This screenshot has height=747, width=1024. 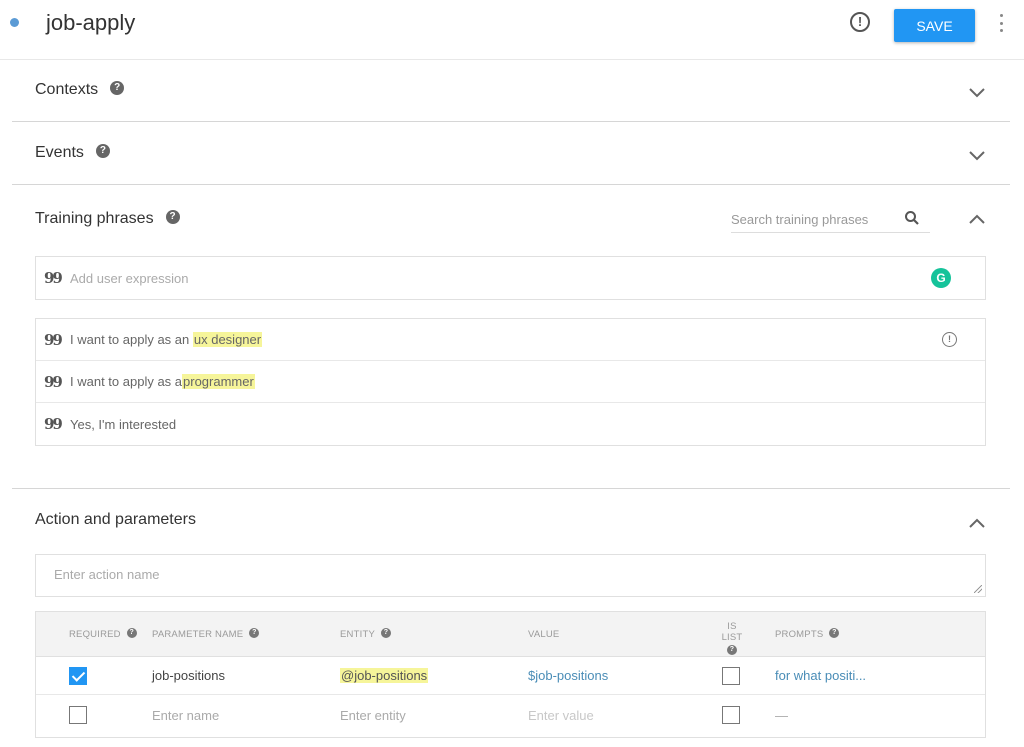 I want to click on search-training-phrases, so click(x=830, y=220).